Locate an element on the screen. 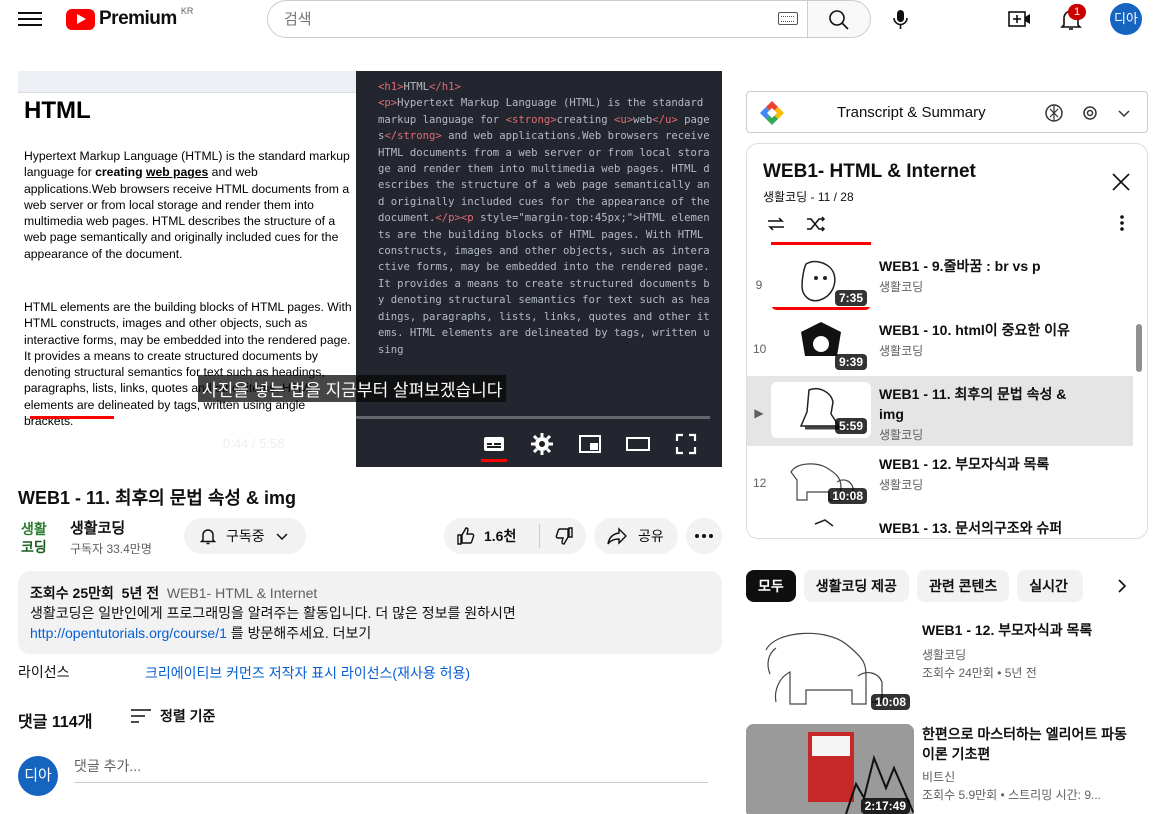 The height and width of the screenshot is (814, 1164). subscriber-count: 구독자 33.4만명 is located at coordinates (111, 549).